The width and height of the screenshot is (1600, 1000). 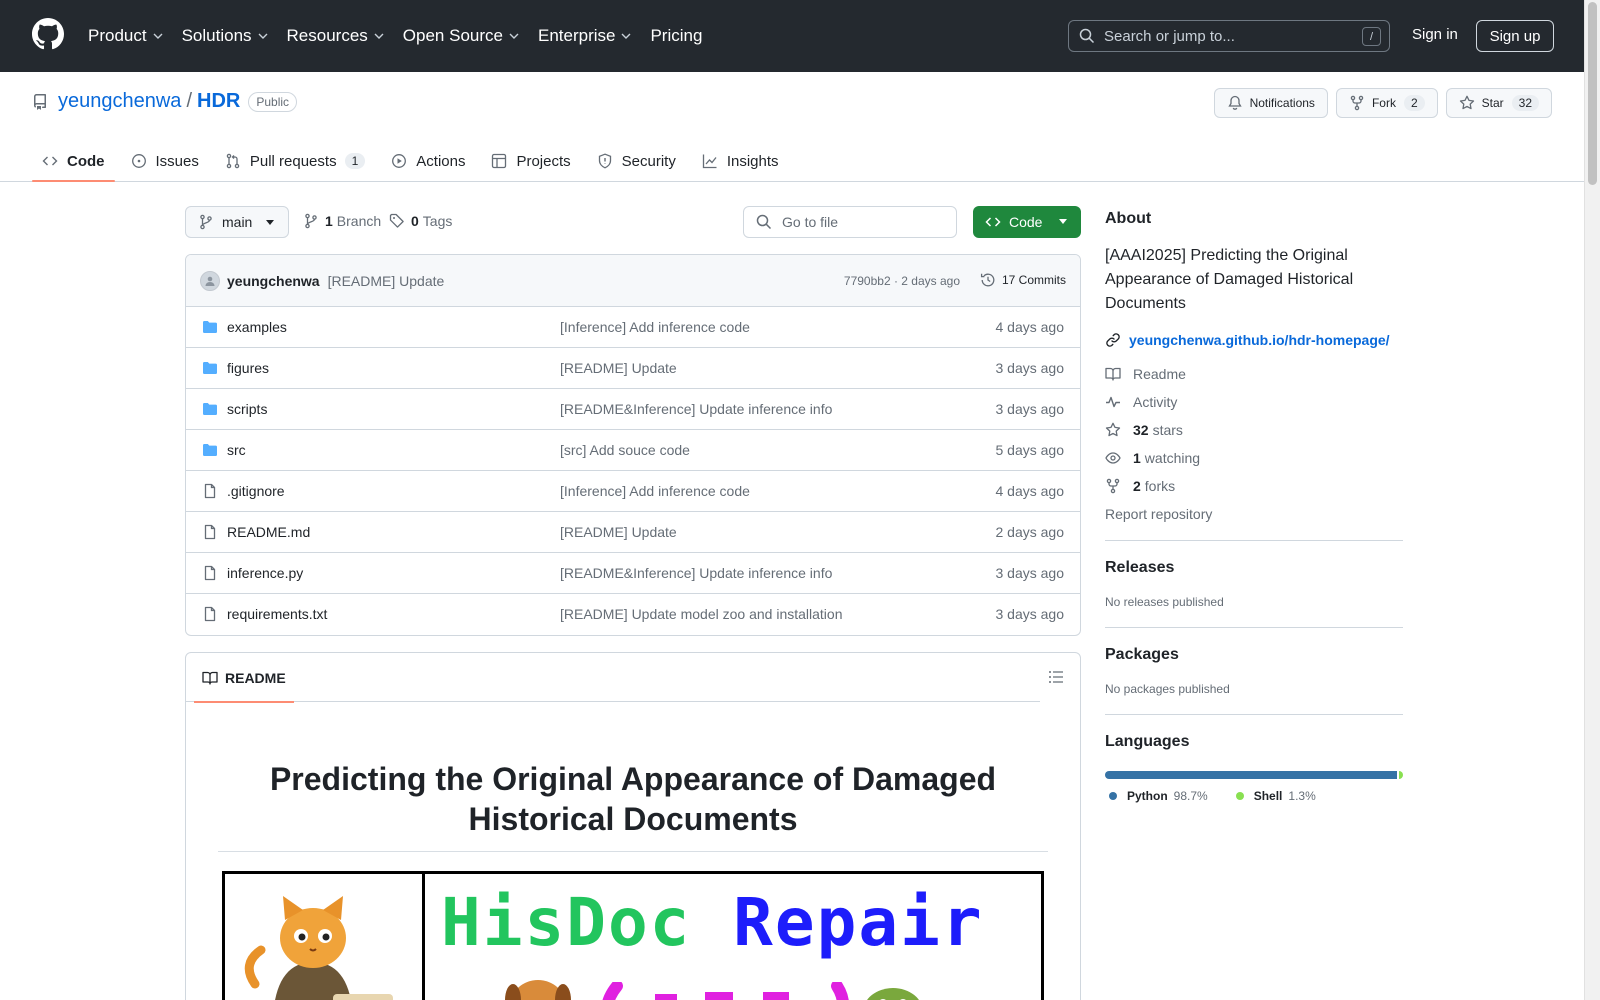 I want to click on chevron-down-icon, so click(x=263, y=36).